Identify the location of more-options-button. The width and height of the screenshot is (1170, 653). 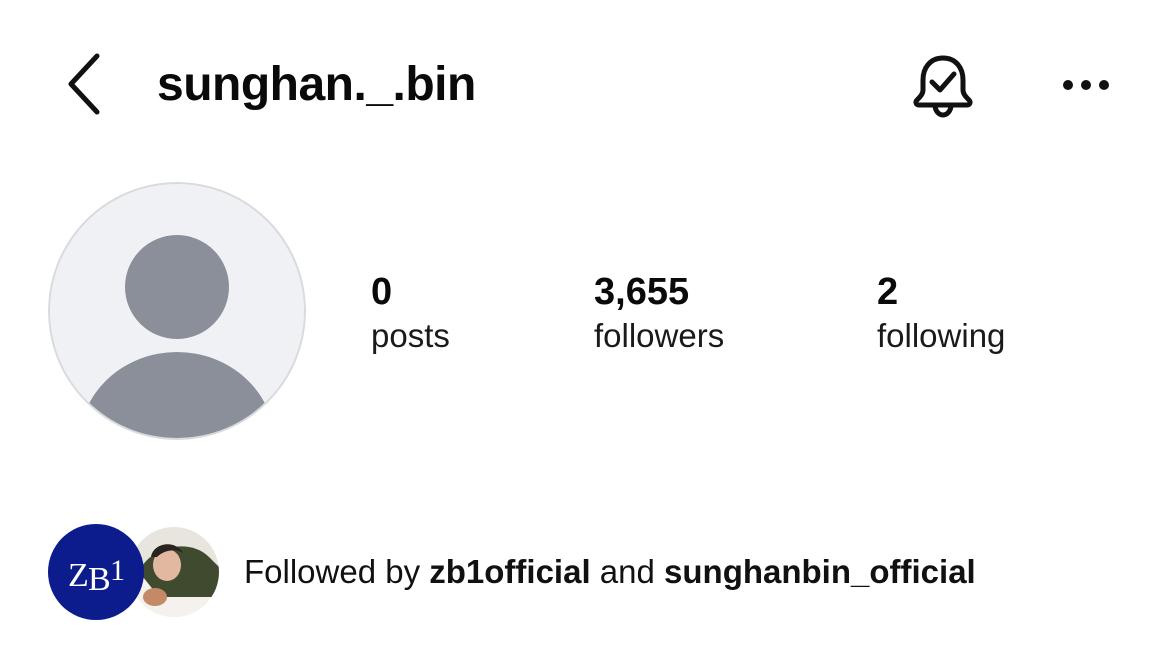
(1086, 85).